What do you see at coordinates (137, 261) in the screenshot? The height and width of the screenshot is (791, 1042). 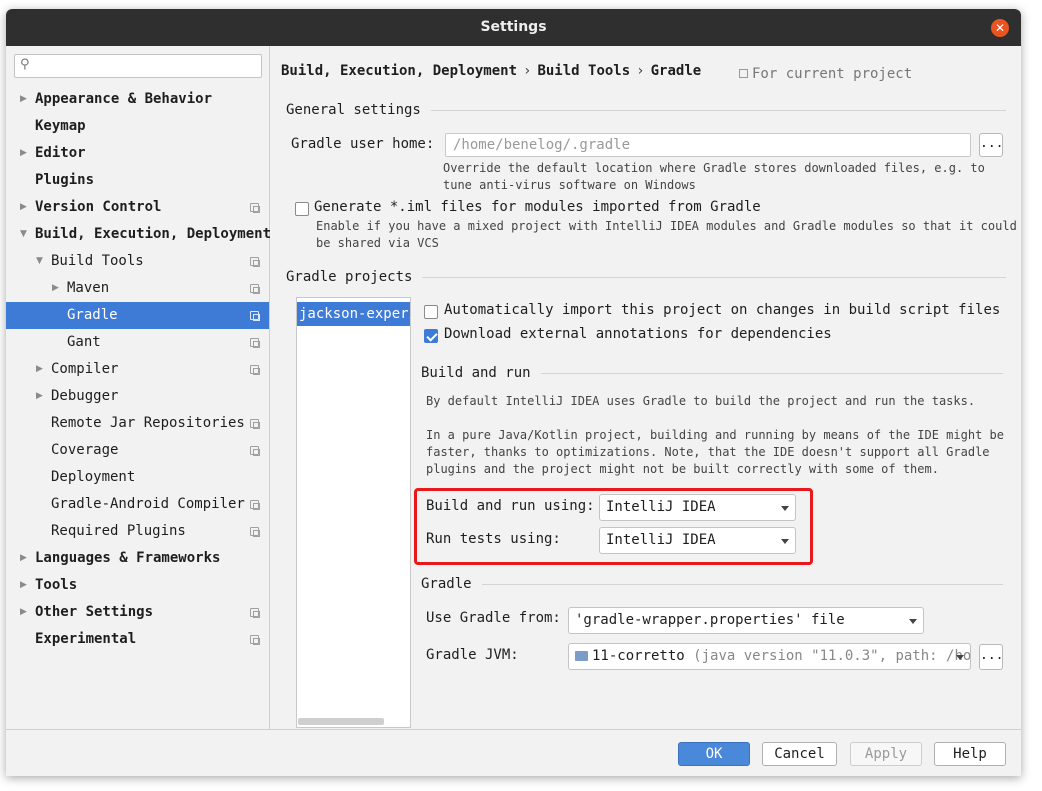 I see `sidebar-item-build-tools: ▼ Build Tools` at bounding box center [137, 261].